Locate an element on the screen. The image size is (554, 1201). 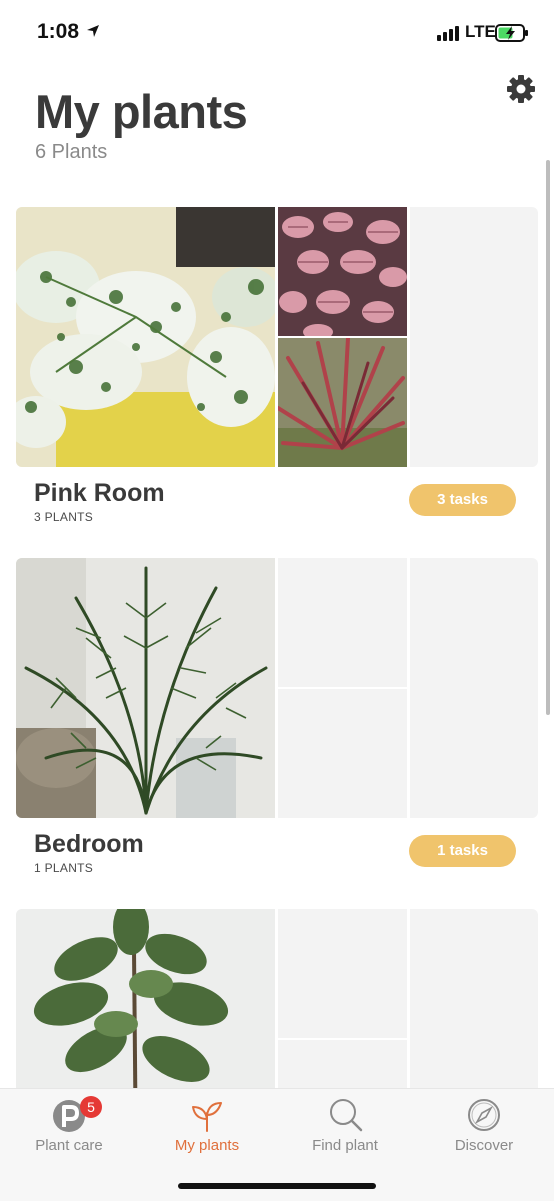
tab-label: My plants is located at coordinates (207, 1145).